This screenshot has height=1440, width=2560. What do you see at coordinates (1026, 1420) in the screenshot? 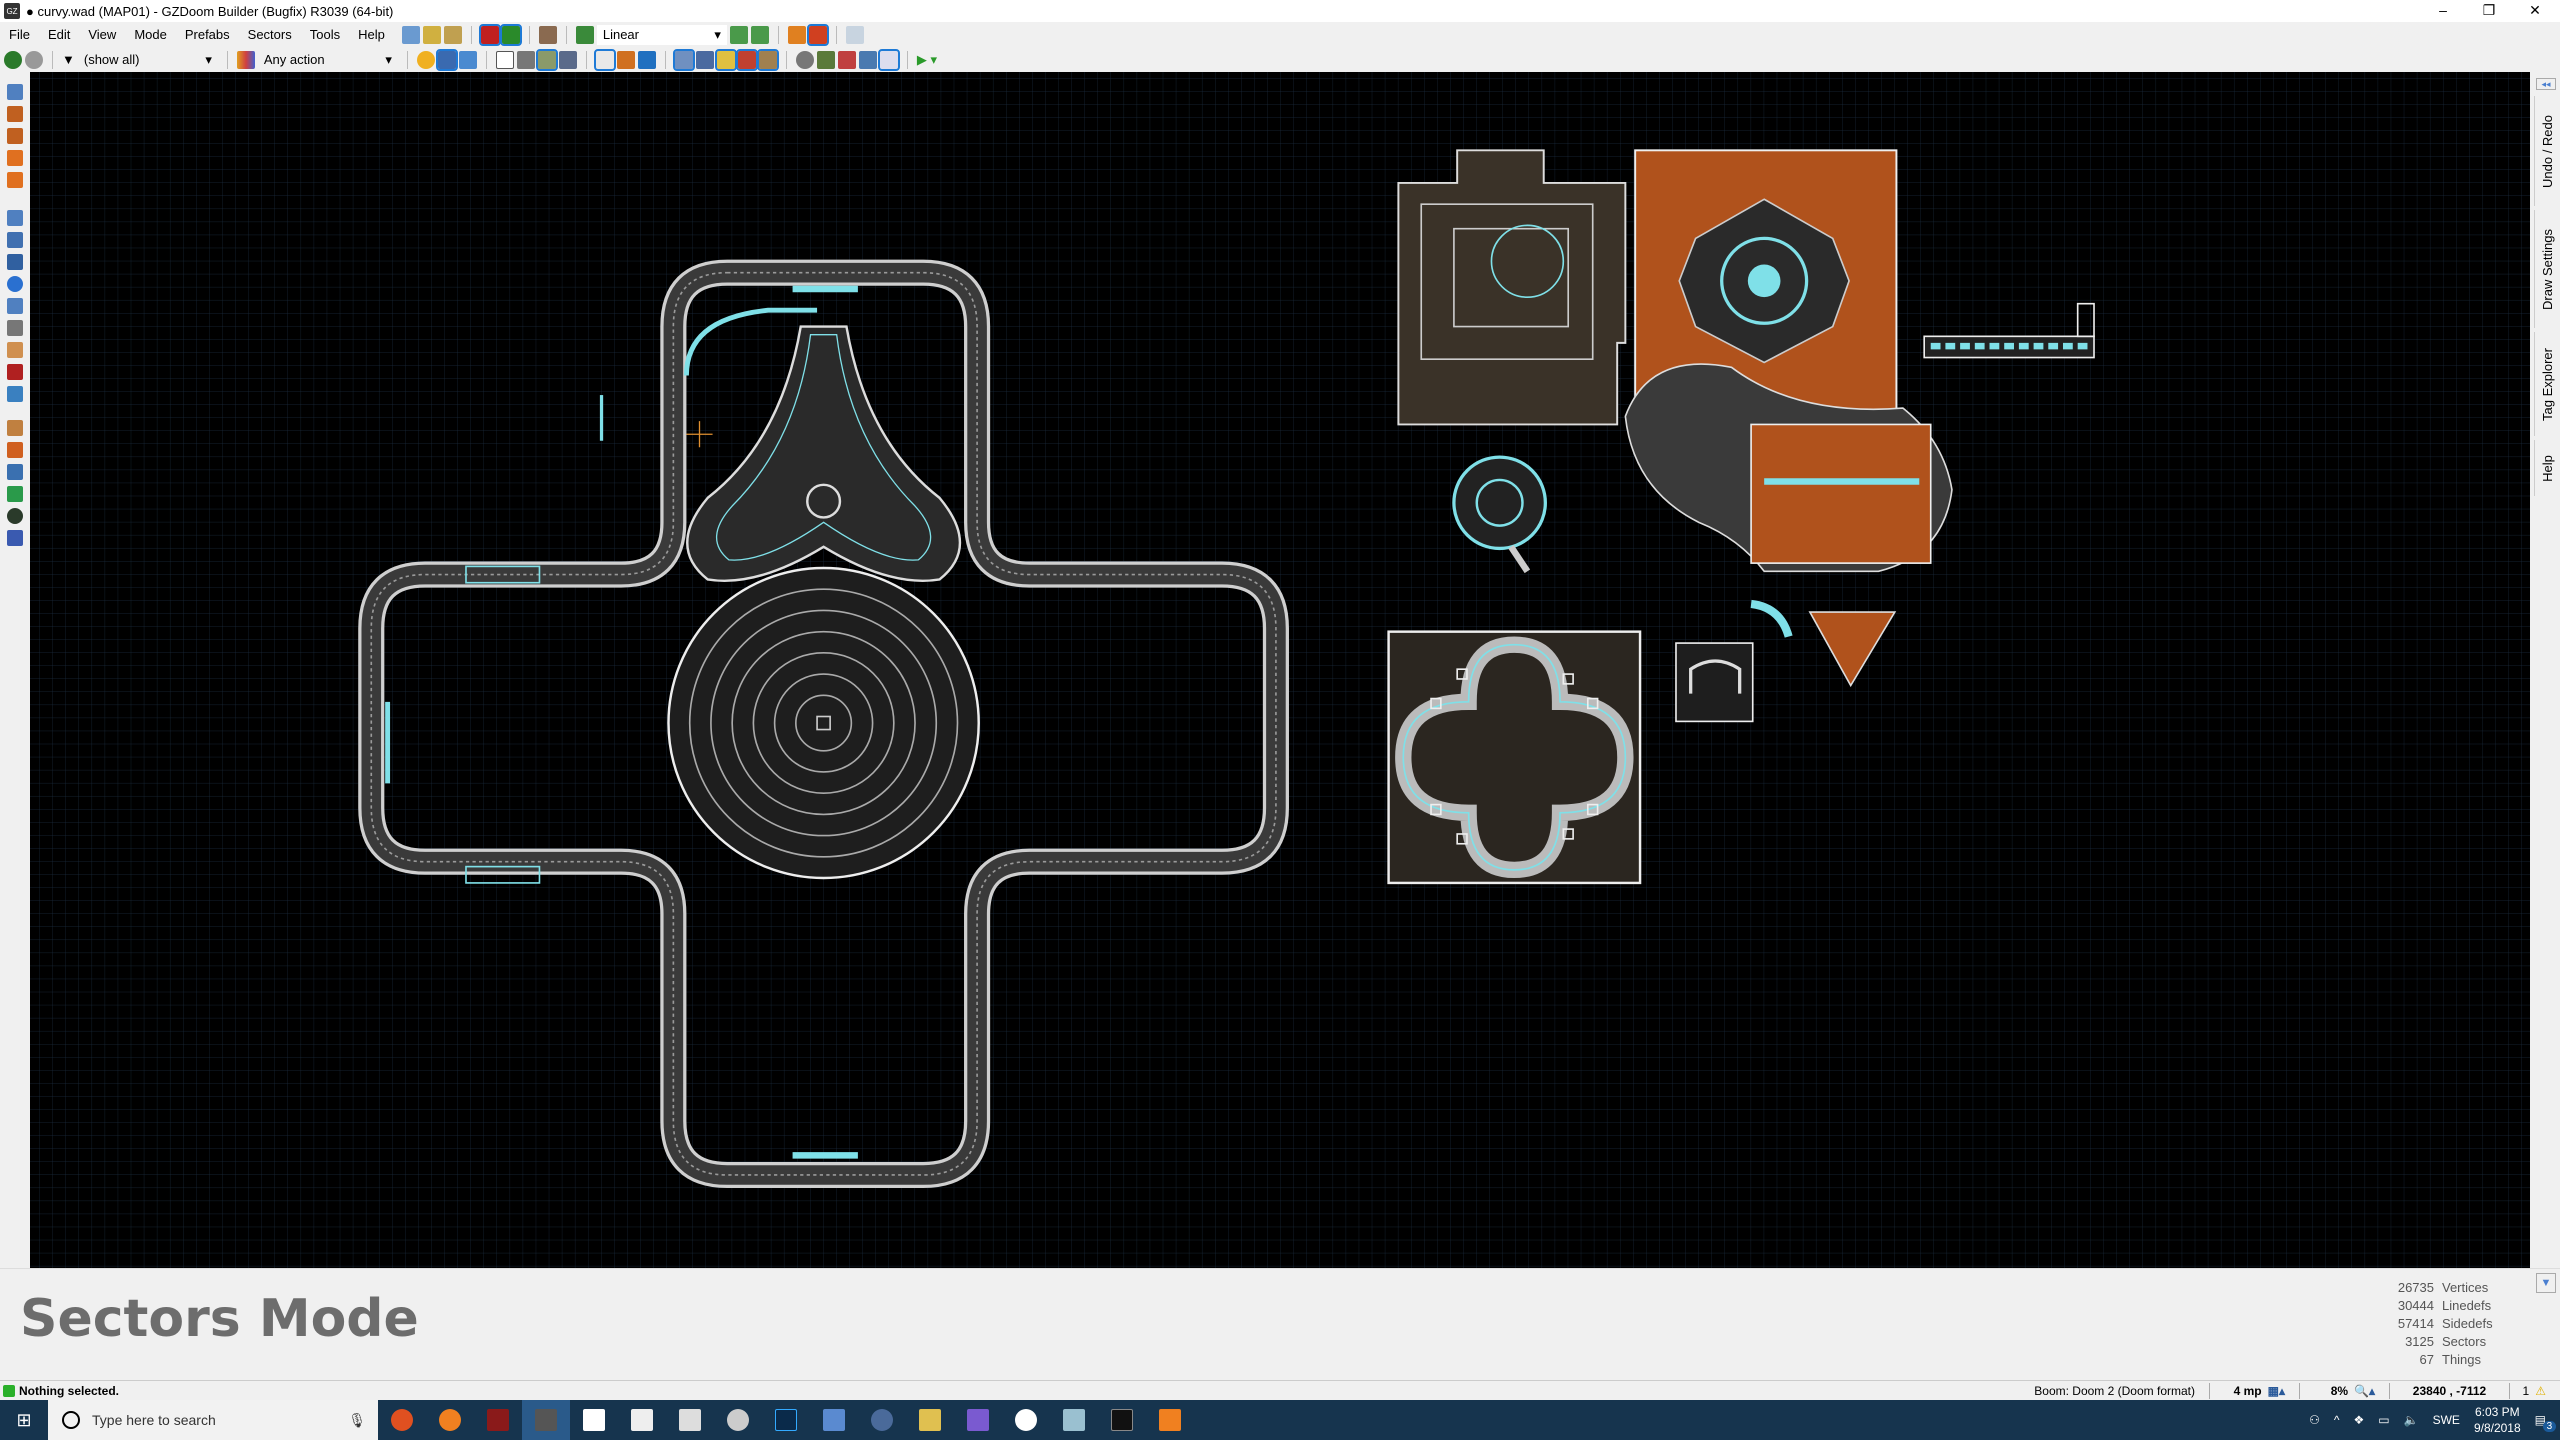
I see `taskbar-discord` at bounding box center [1026, 1420].